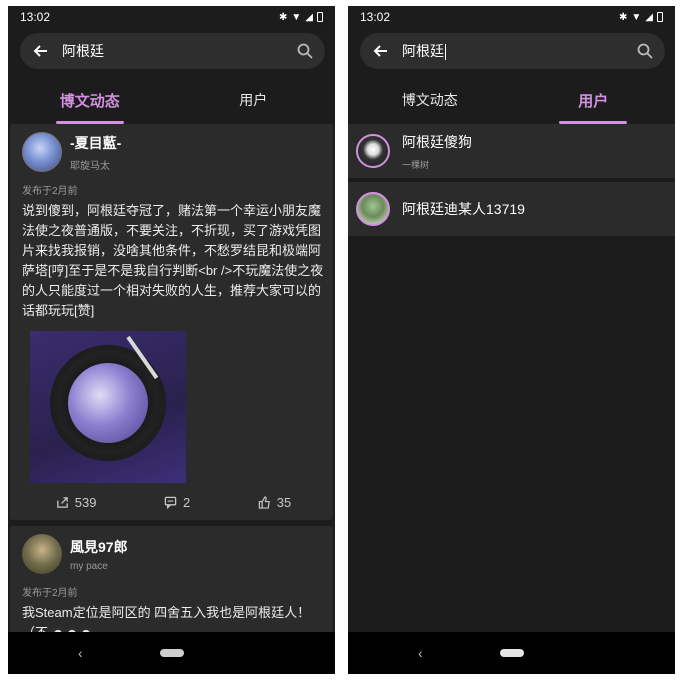 The width and height of the screenshot is (684, 680). Describe the element at coordinates (274, 502) in the screenshot. I see `like-button: 35` at that location.